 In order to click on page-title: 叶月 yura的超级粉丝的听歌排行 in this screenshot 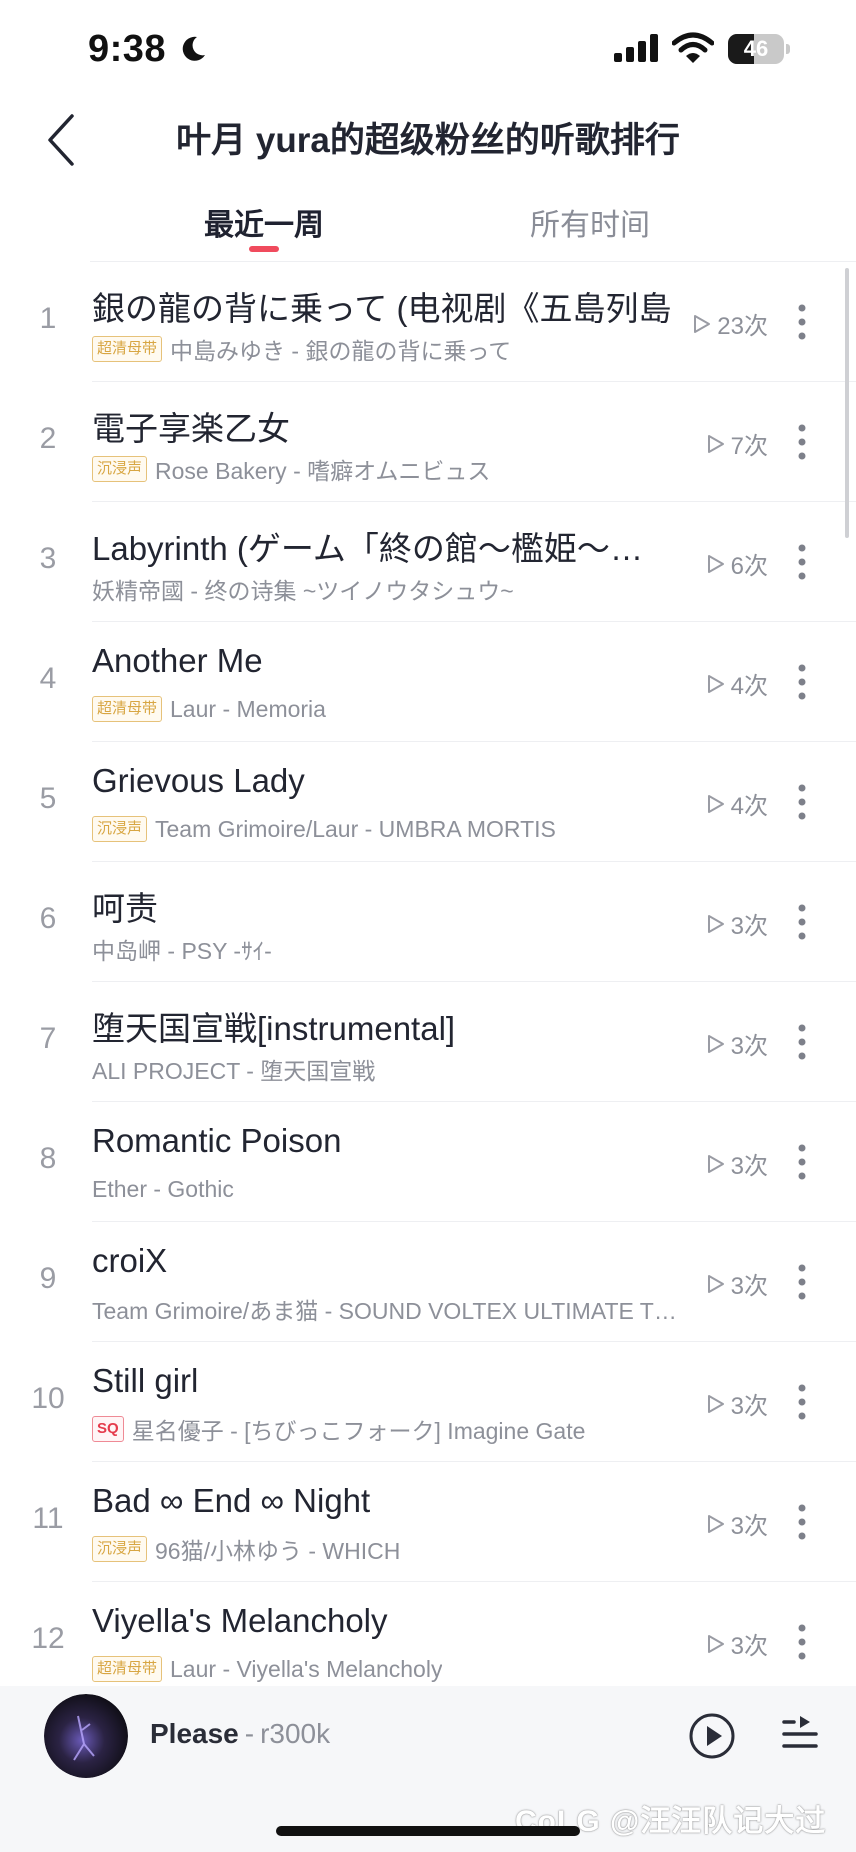, I will do `click(428, 140)`.